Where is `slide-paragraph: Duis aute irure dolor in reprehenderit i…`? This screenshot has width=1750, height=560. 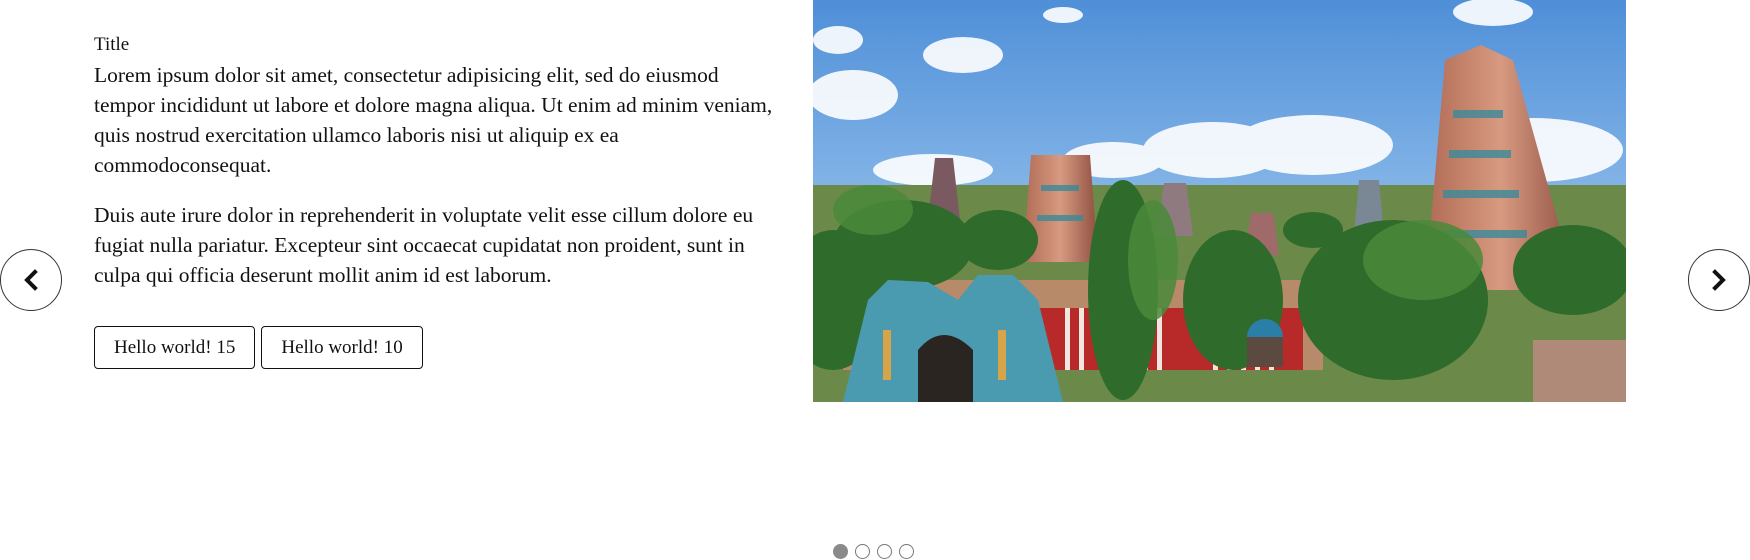
slide-paragraph: Duis aute irure dolor in reprehenderit i… is located at coordinates (424, 245).